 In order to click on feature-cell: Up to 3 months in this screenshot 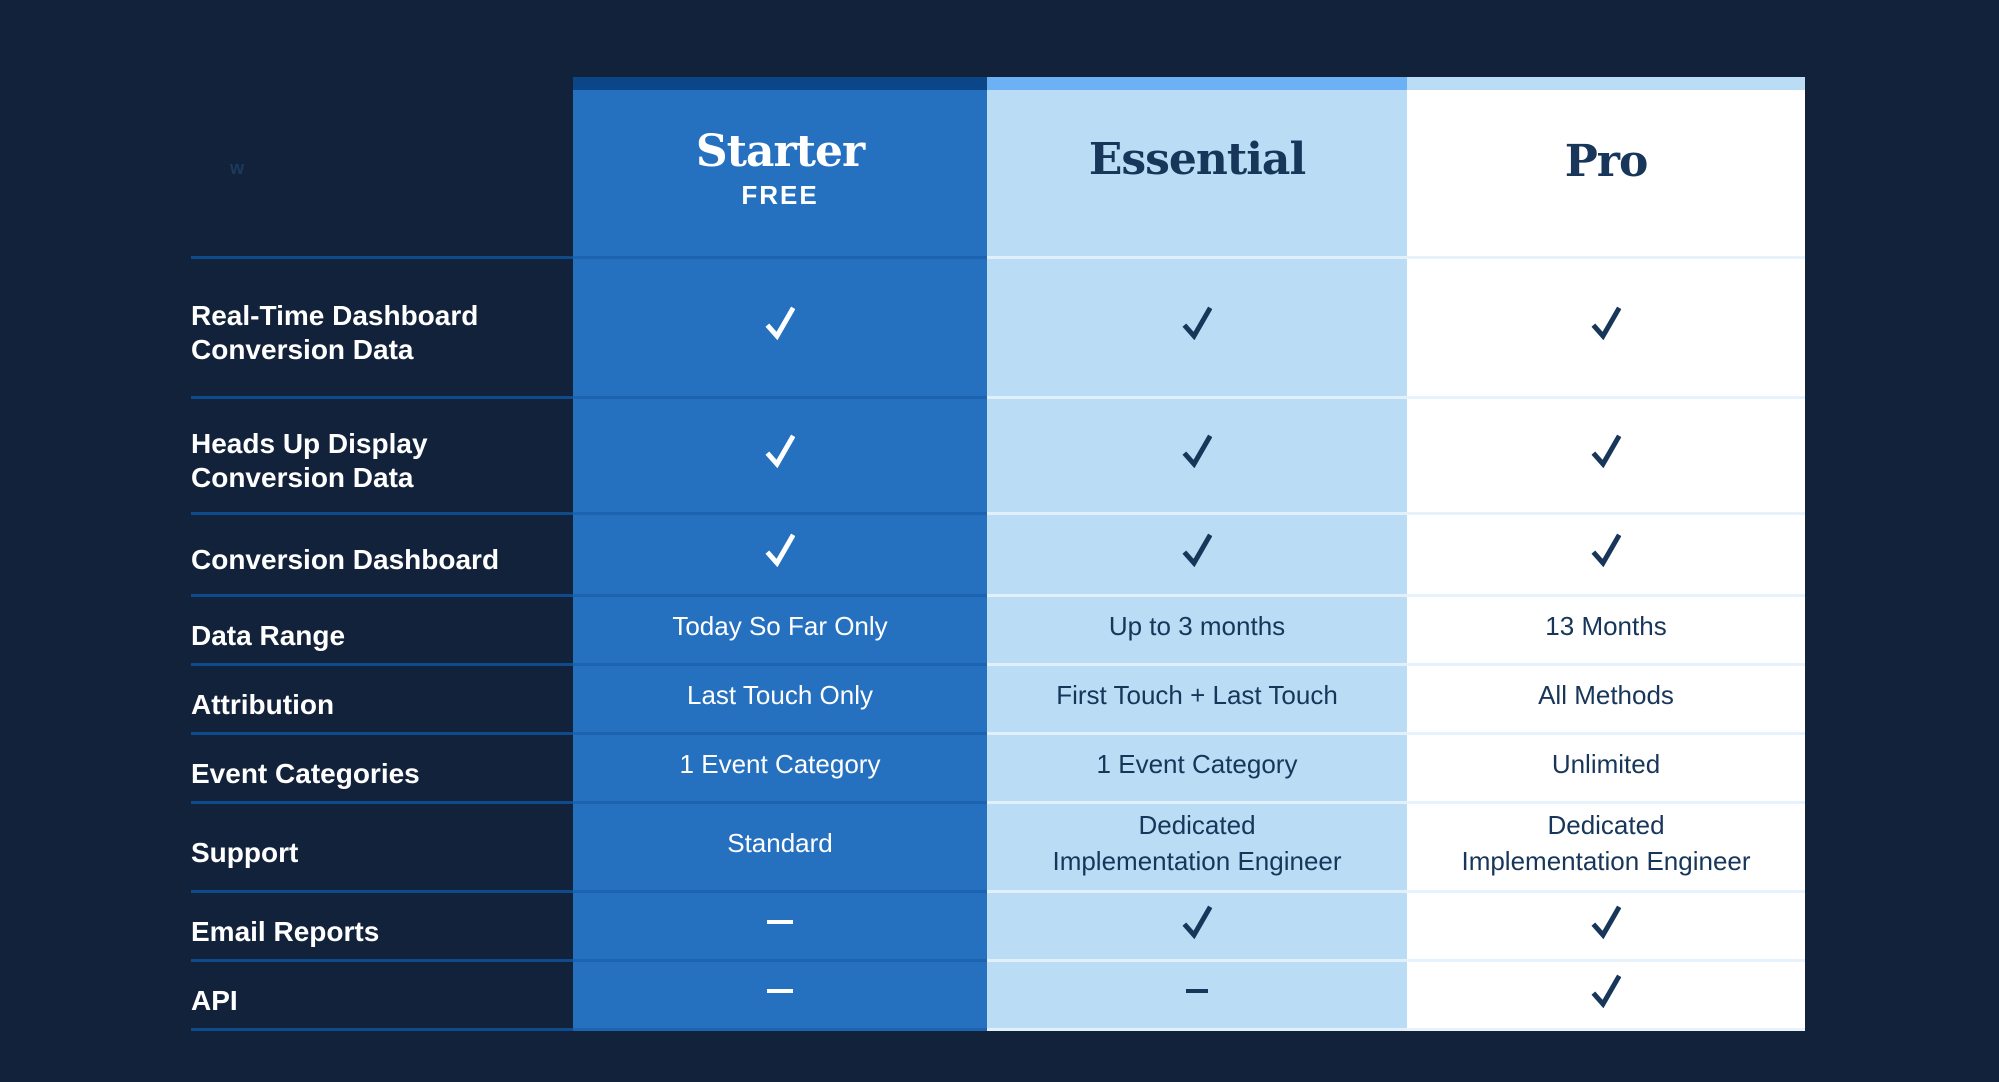, I will do `click(1197, 630)`.